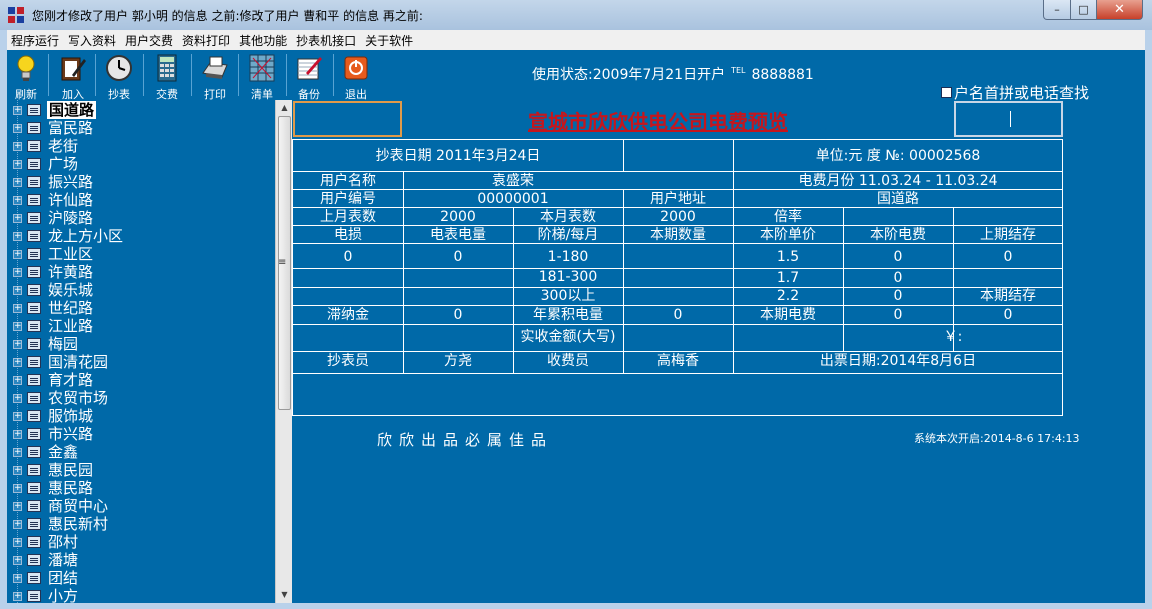  I want to click on tree-item: + 沪陵路, so click(141, 218).